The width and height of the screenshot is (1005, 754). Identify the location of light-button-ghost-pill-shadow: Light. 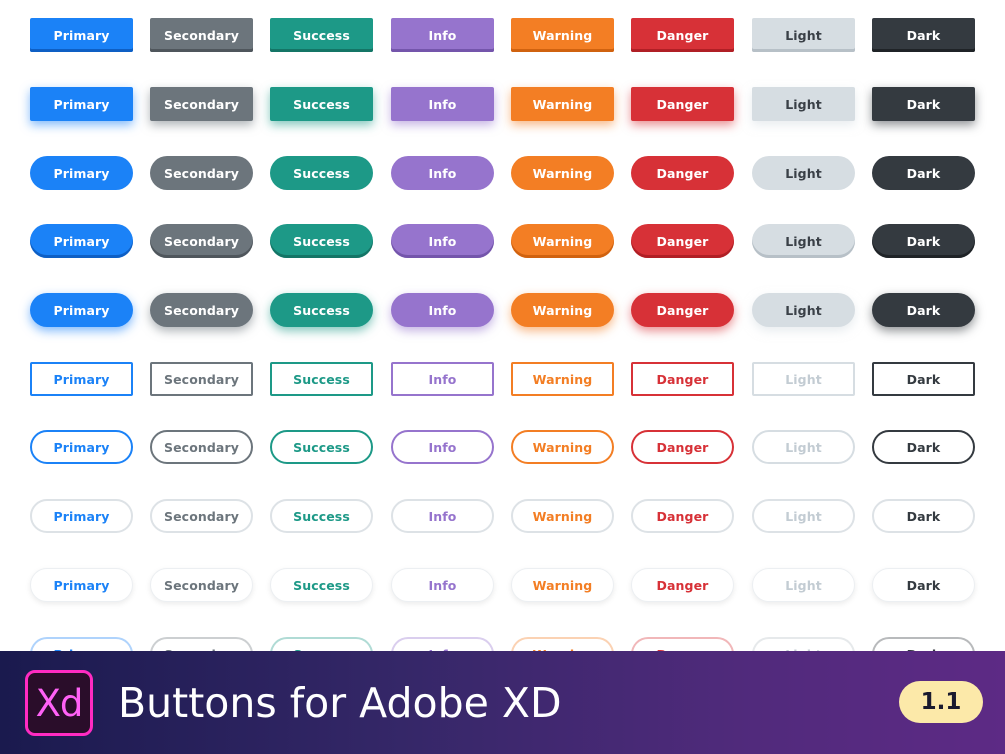
(803, 585).